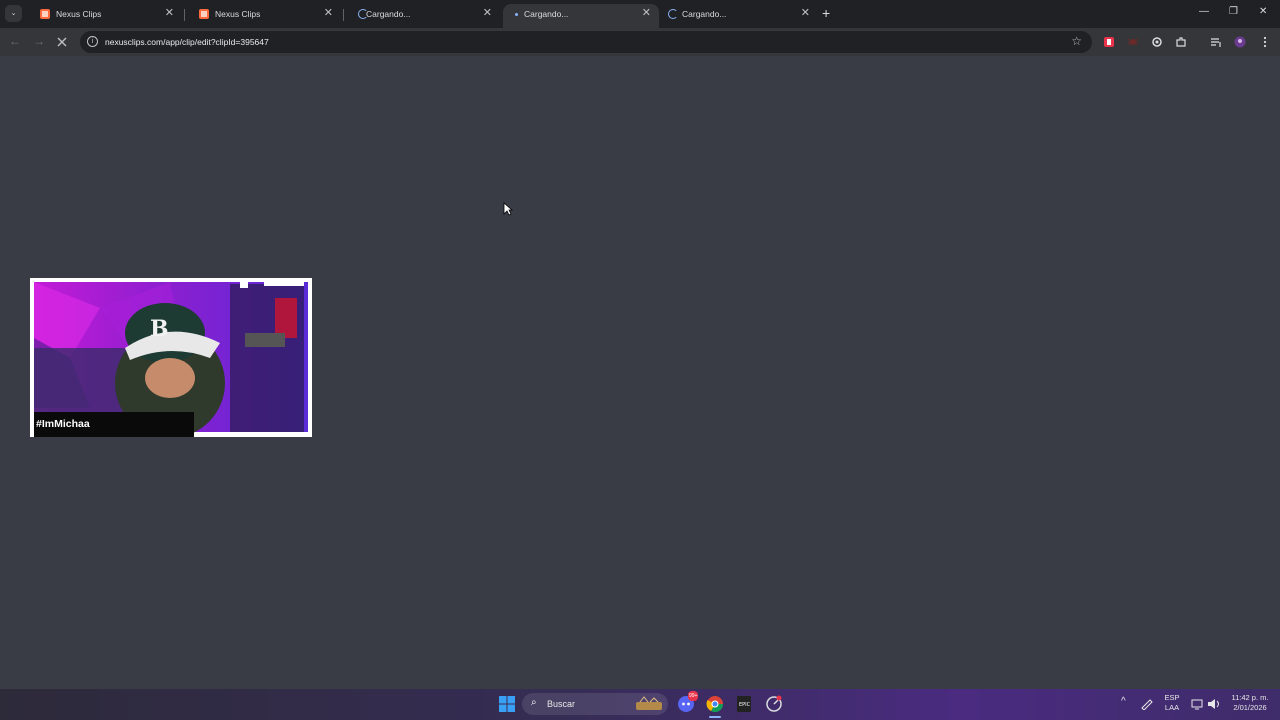 This screenshot has width=1280, height=720. What do you see at coordinates (1123, 702) in the screenshot?
I see `tray-overflow-chevron-icon: ^` at bounding box center [1123, 702].